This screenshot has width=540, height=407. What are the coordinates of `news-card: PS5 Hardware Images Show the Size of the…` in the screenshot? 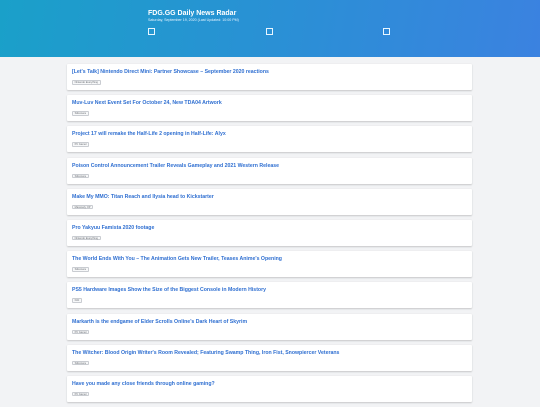 It's located at (269, 295).